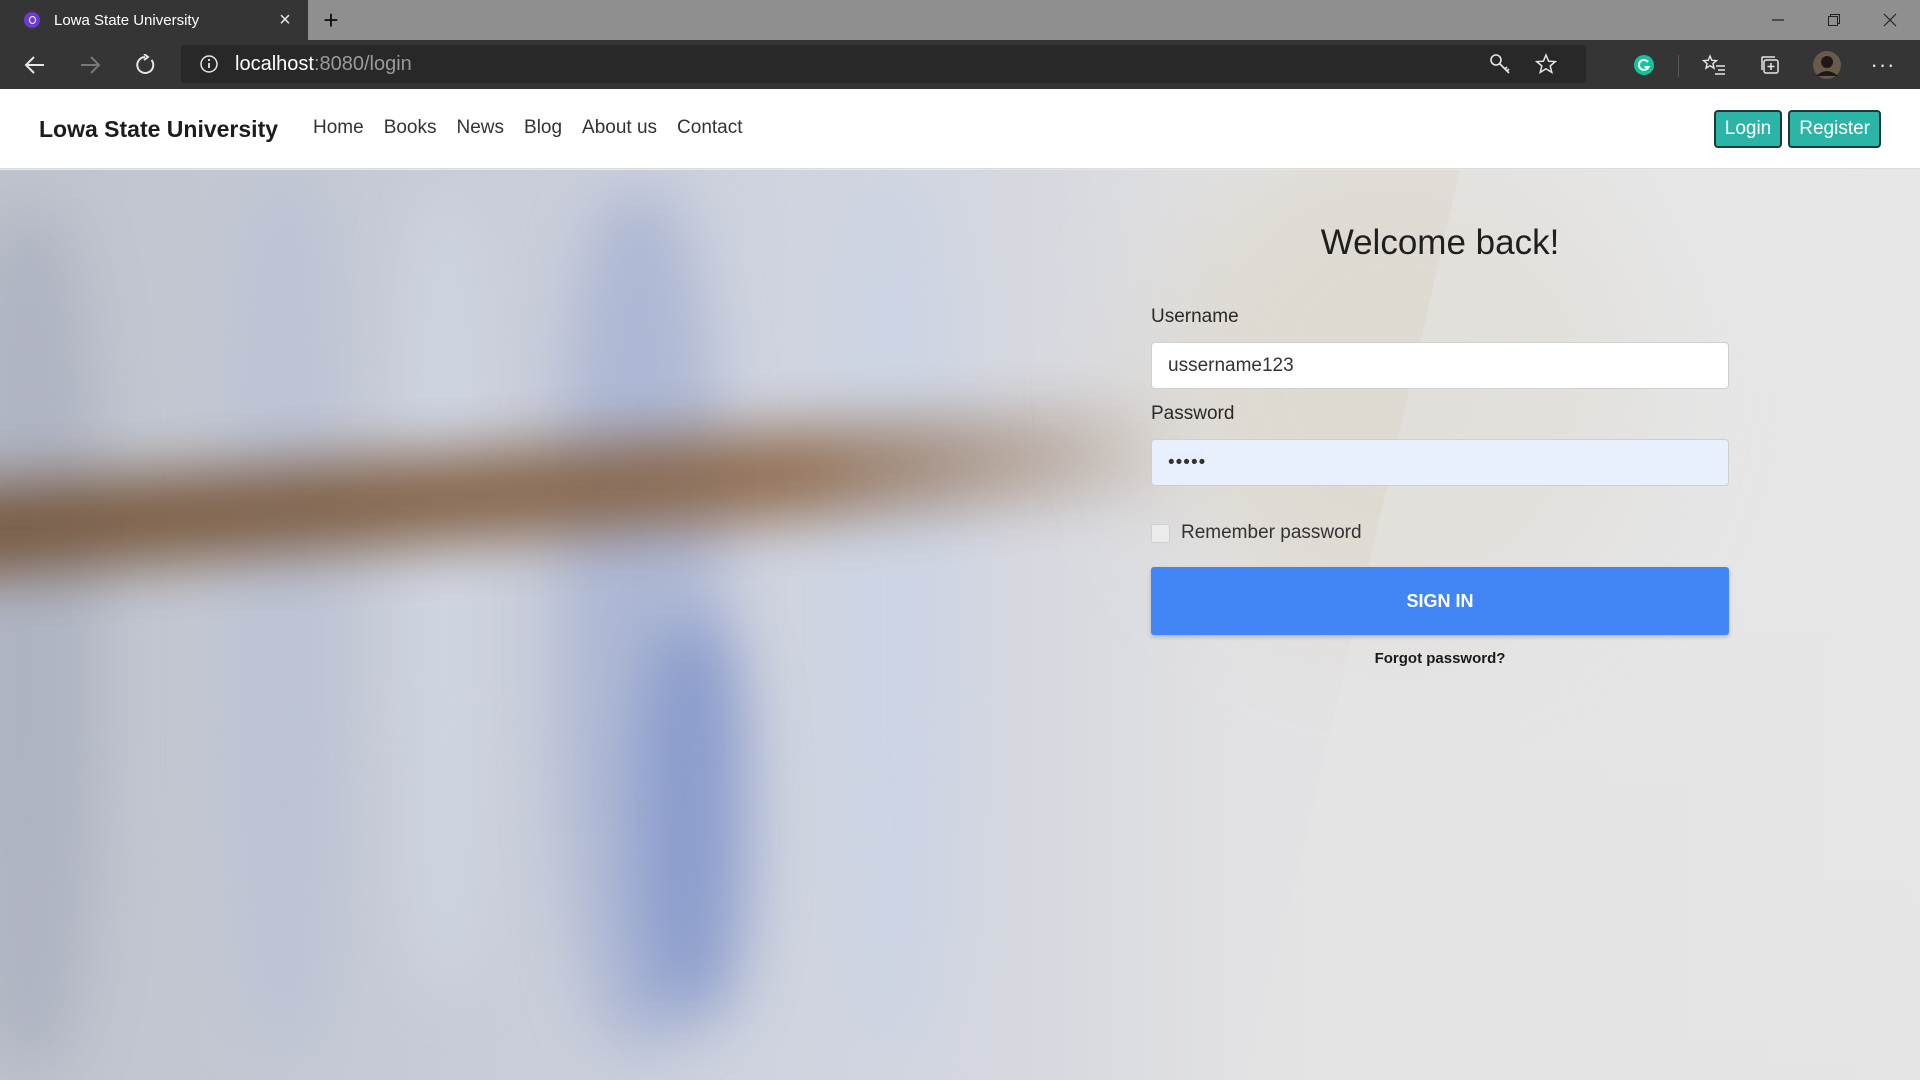 The image size is (1920, 1080). Describe the element at coordinates (362, 63) in the screenshot. I see `url-path: :8080/login` at that location.